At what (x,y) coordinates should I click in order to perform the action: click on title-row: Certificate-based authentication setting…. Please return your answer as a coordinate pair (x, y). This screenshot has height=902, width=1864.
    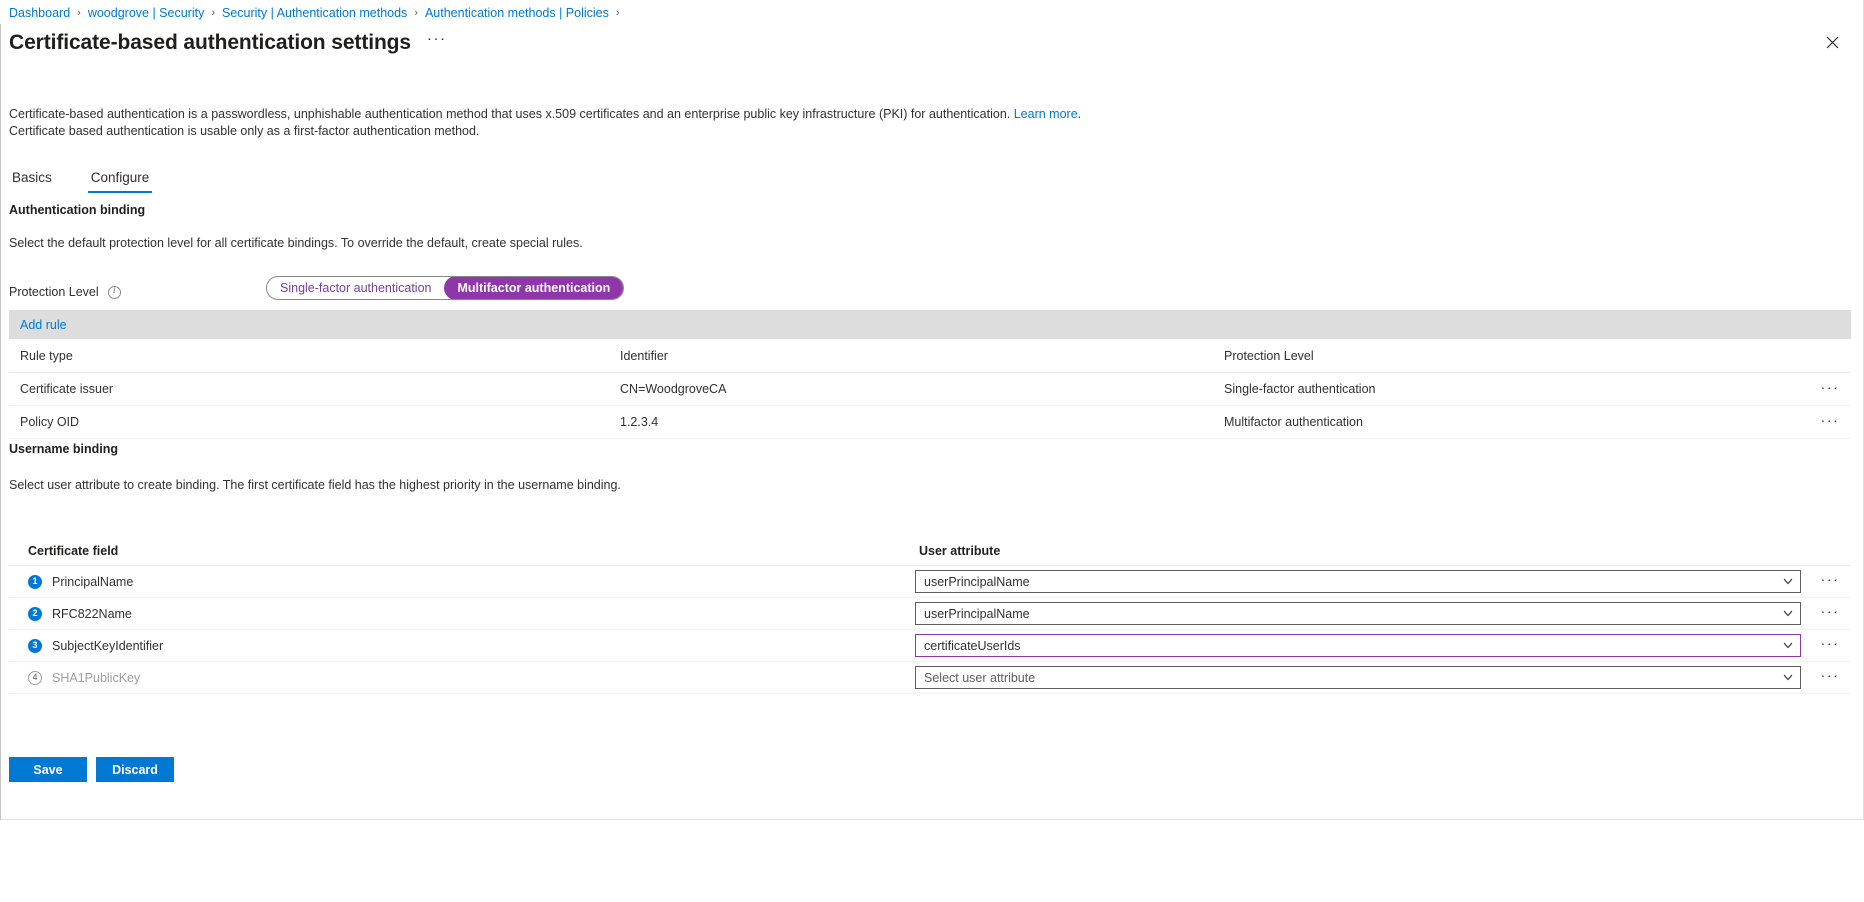
    Looking at the image, I should click on (227, 43).